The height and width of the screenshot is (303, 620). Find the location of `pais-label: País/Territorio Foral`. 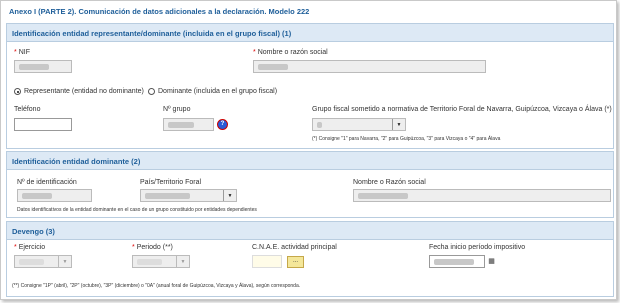

pais-label: País/Territorio Foral is located at coordinates (171, 182).